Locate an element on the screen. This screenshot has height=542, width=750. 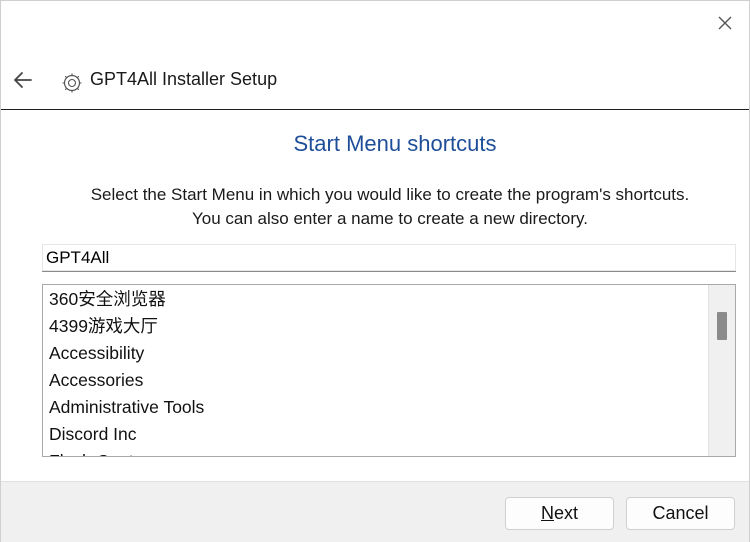
arrow-left-icon is located at coordinates (23, 80).